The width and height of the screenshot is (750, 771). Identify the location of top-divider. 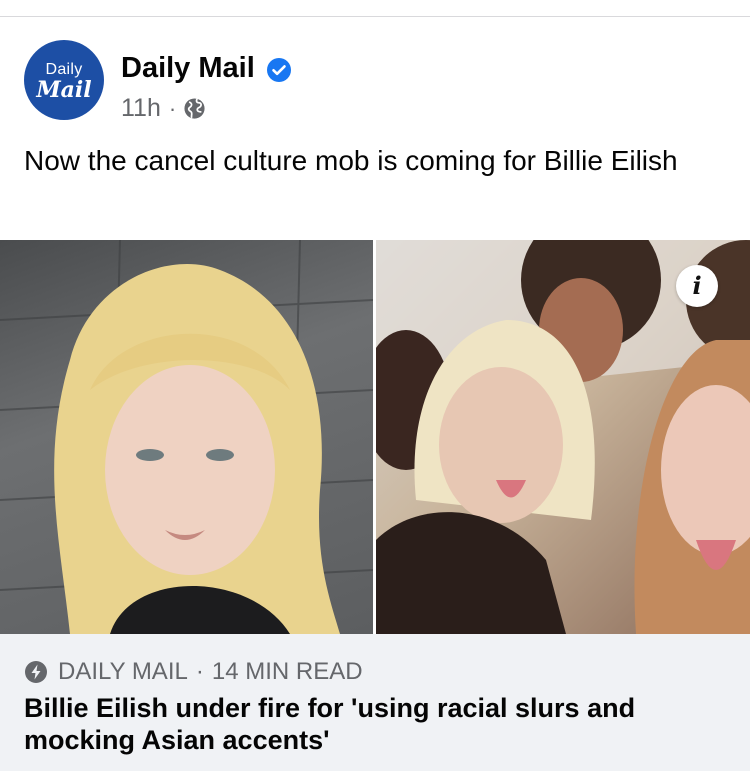
(375, 16).